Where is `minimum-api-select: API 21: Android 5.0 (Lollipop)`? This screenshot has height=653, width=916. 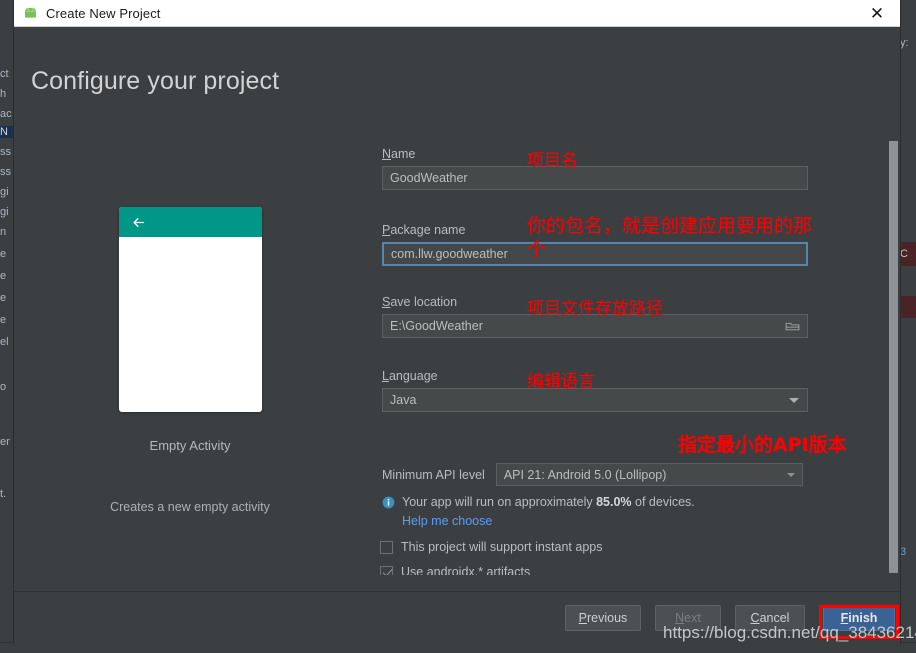
minimum-api-select: API 21: Android 5.0 (Lollipop) is located at coordinates (649, 474).